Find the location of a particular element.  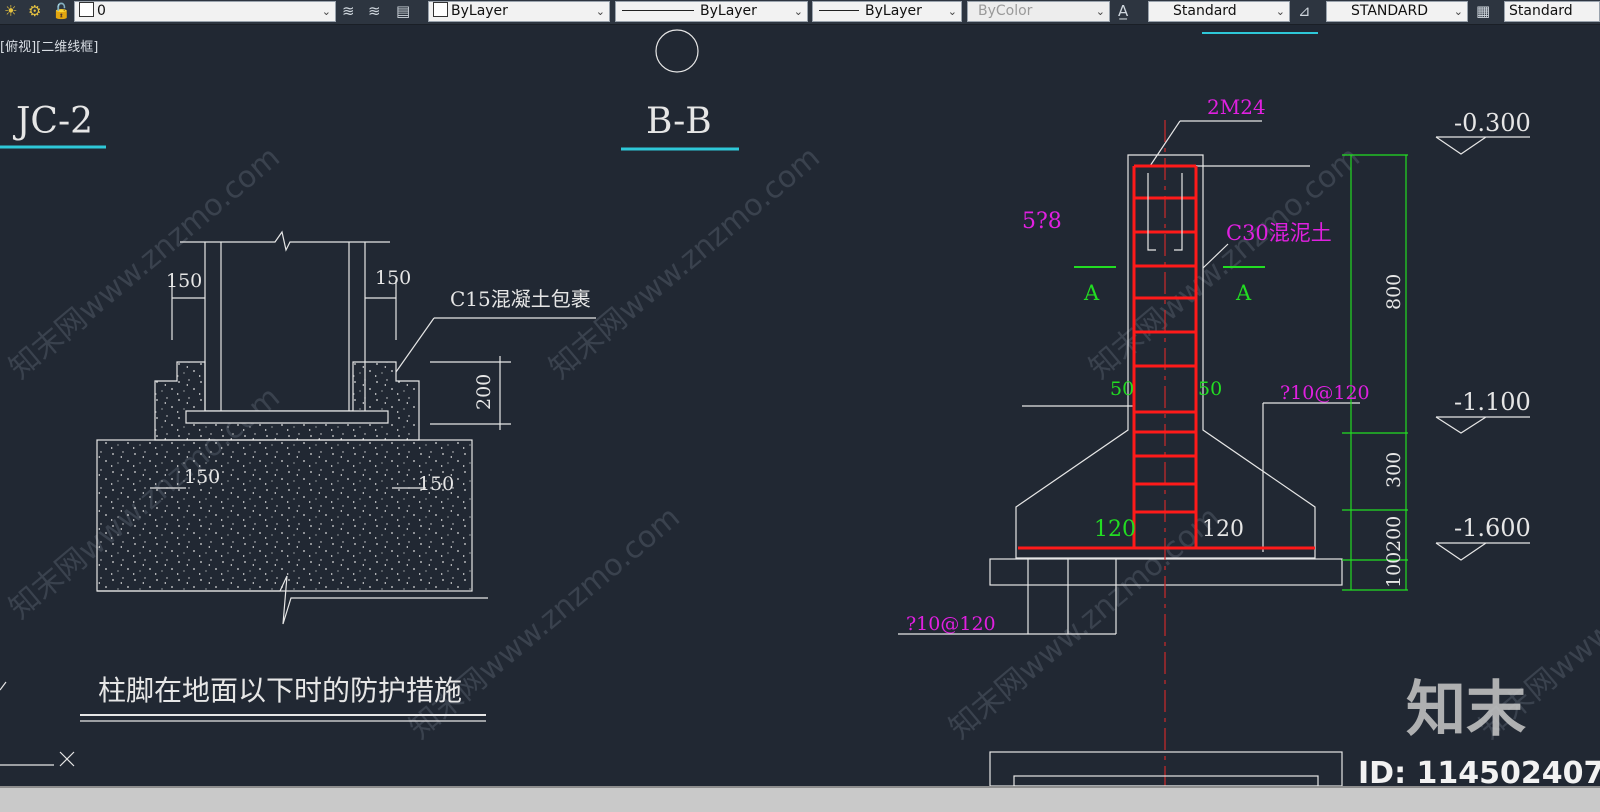

table-style-icon: ▦ is located at coordinates (1483, 11).